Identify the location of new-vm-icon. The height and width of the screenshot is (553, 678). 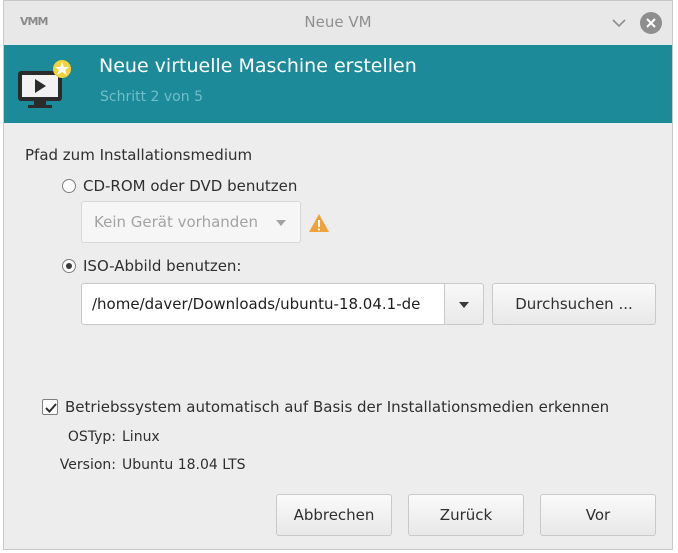
(44, 84).